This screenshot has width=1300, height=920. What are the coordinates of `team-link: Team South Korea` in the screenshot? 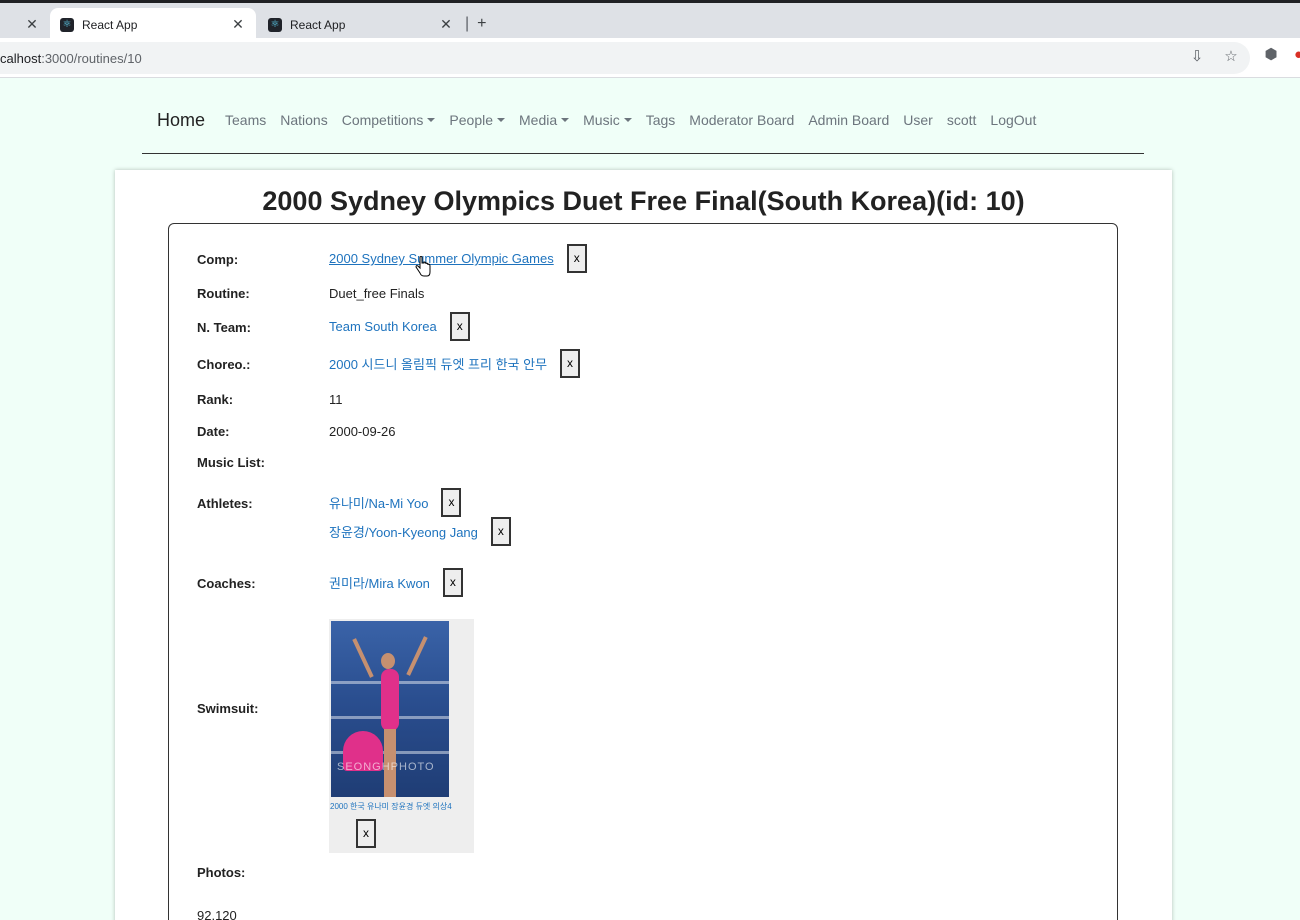 It's located at (383, 326).